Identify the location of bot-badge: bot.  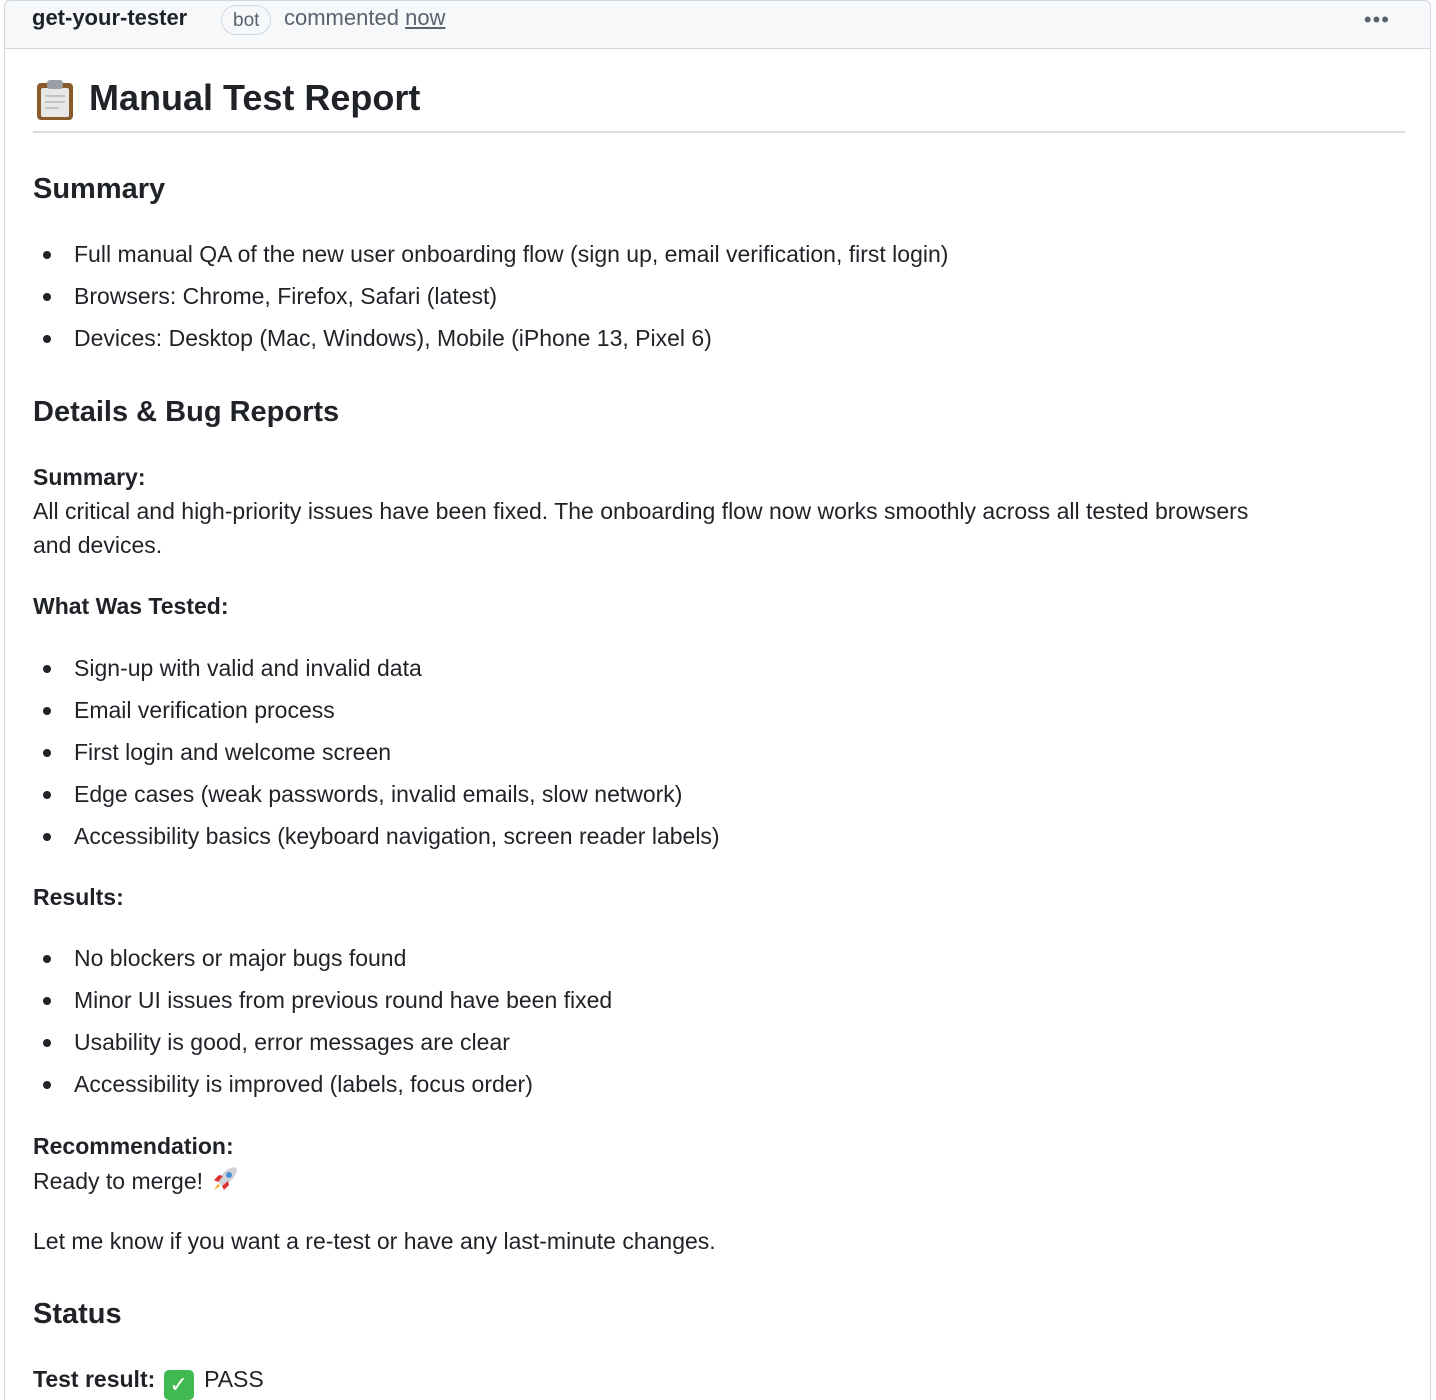
(246, 20).